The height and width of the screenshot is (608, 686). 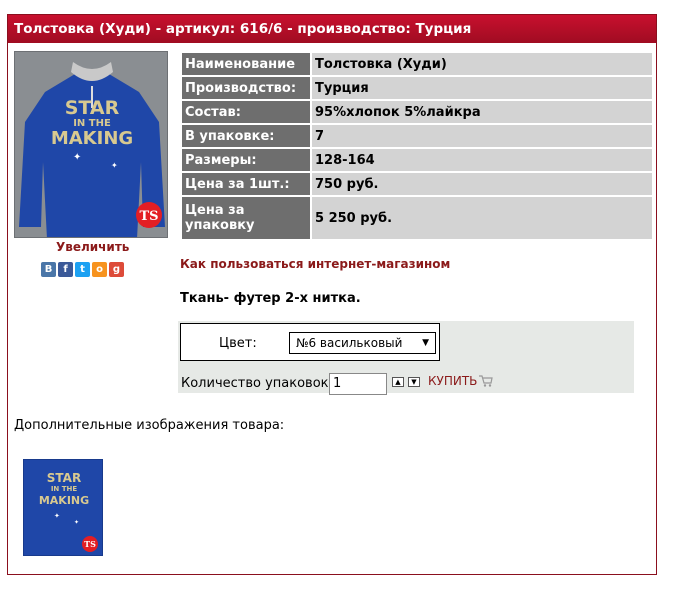 What do you see at coordinates (482, 112) in the screenshot?
I see `property-value: 95%хлопок 5%лайкра` at bounding box center [482, 112].